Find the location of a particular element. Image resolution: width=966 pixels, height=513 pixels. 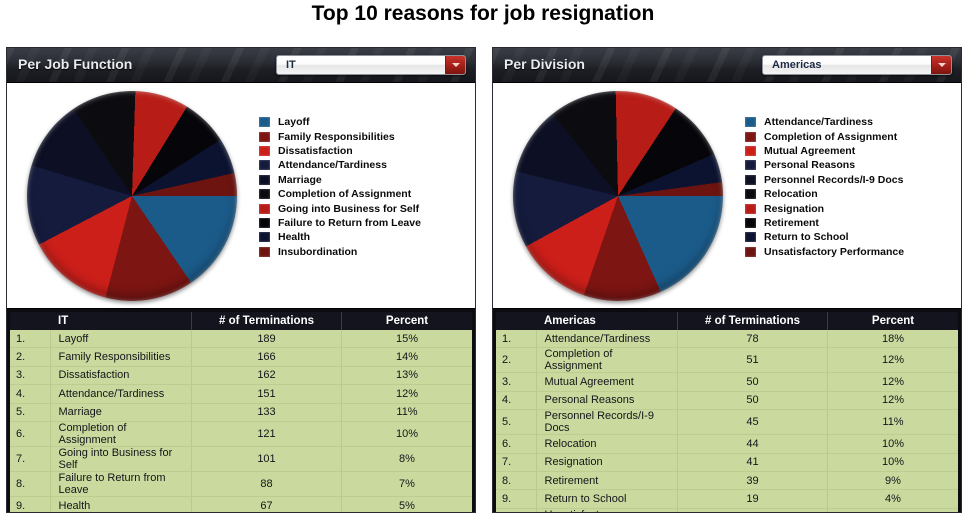

table-row: 4. Attendance/Tardiness 151 12% is located at coordinates (241, 394).